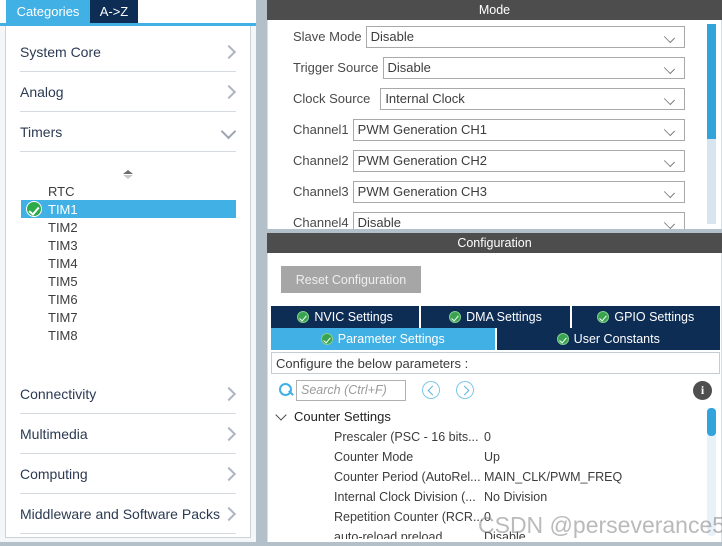  I want to click on search-toolbar: i, so click(495, 390).